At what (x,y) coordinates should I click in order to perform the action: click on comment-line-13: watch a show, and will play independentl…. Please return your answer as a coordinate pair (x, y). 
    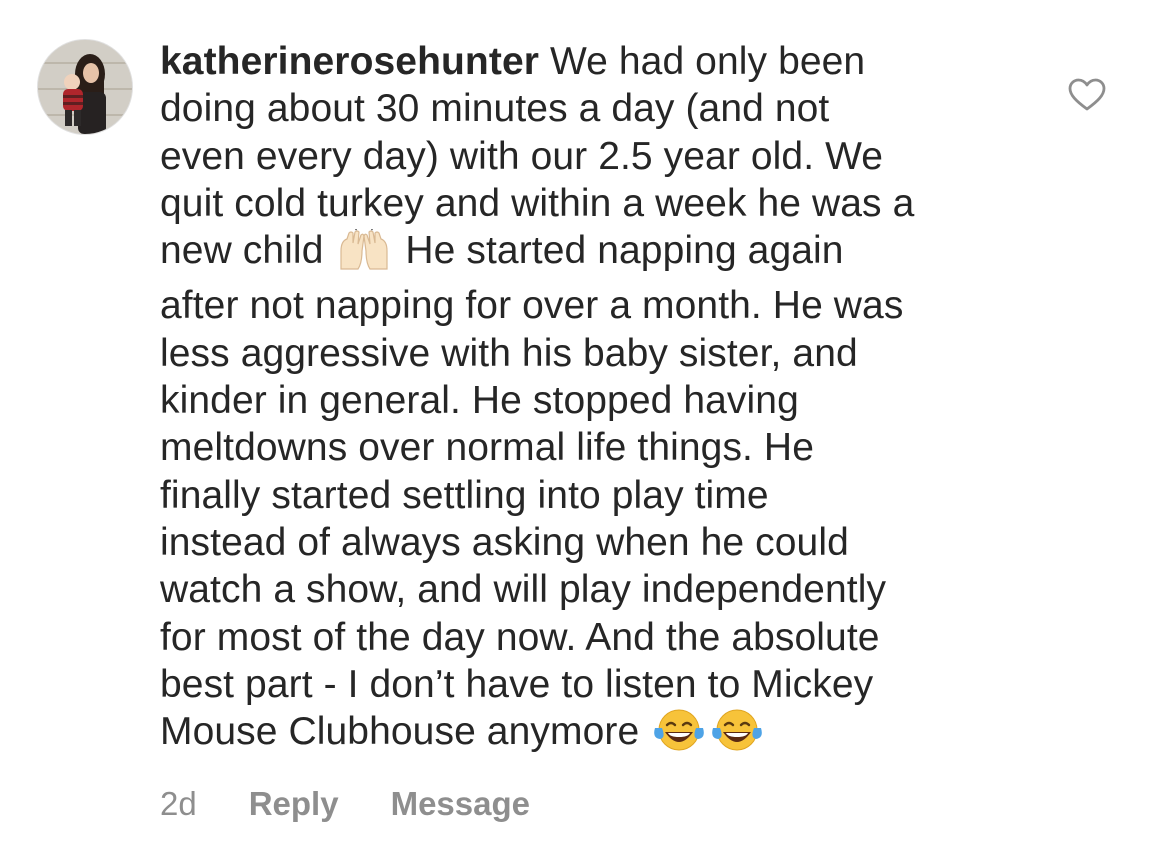
    Looking at the image, I should click on (523, 590).